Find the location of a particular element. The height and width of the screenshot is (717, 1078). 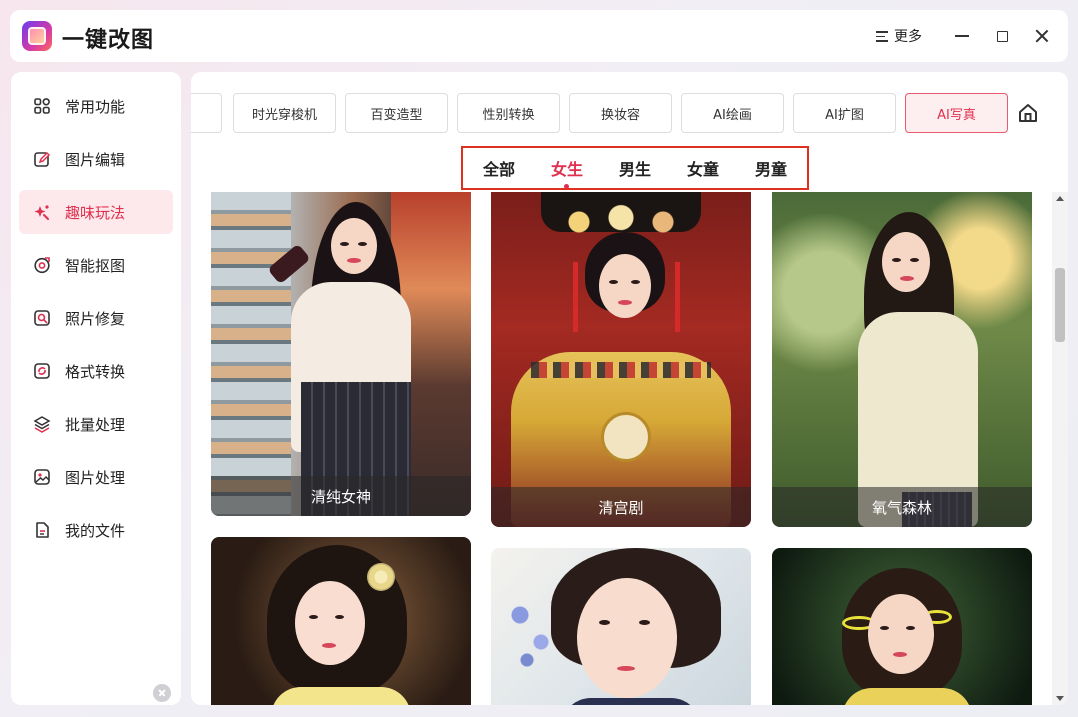

sidebar-item-fun: 趣味玩法 is located at coordinates (96, 212).